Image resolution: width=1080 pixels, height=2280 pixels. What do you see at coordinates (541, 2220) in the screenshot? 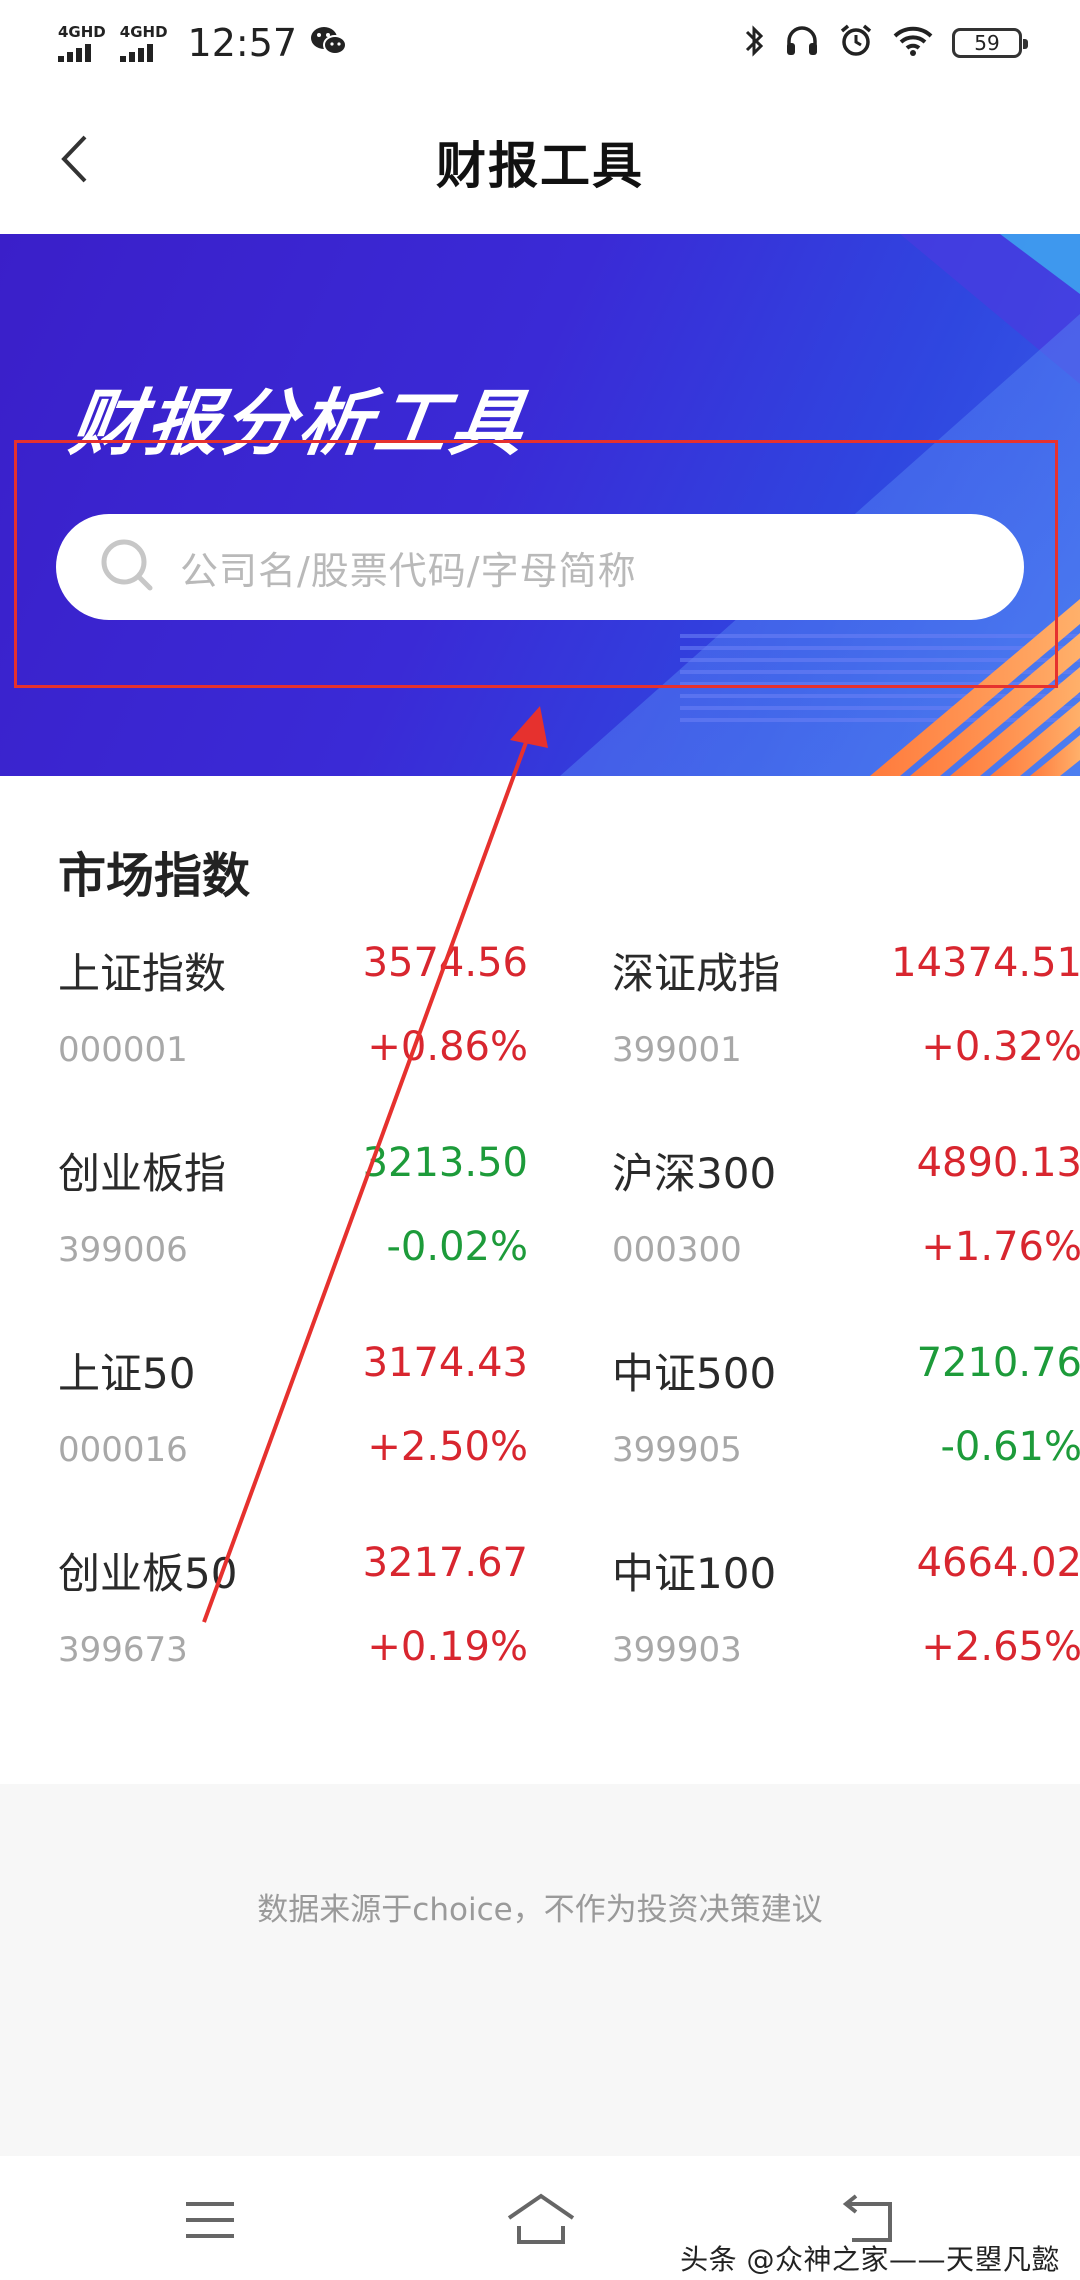
I see `home-button` at bounding box center [541, 2220].